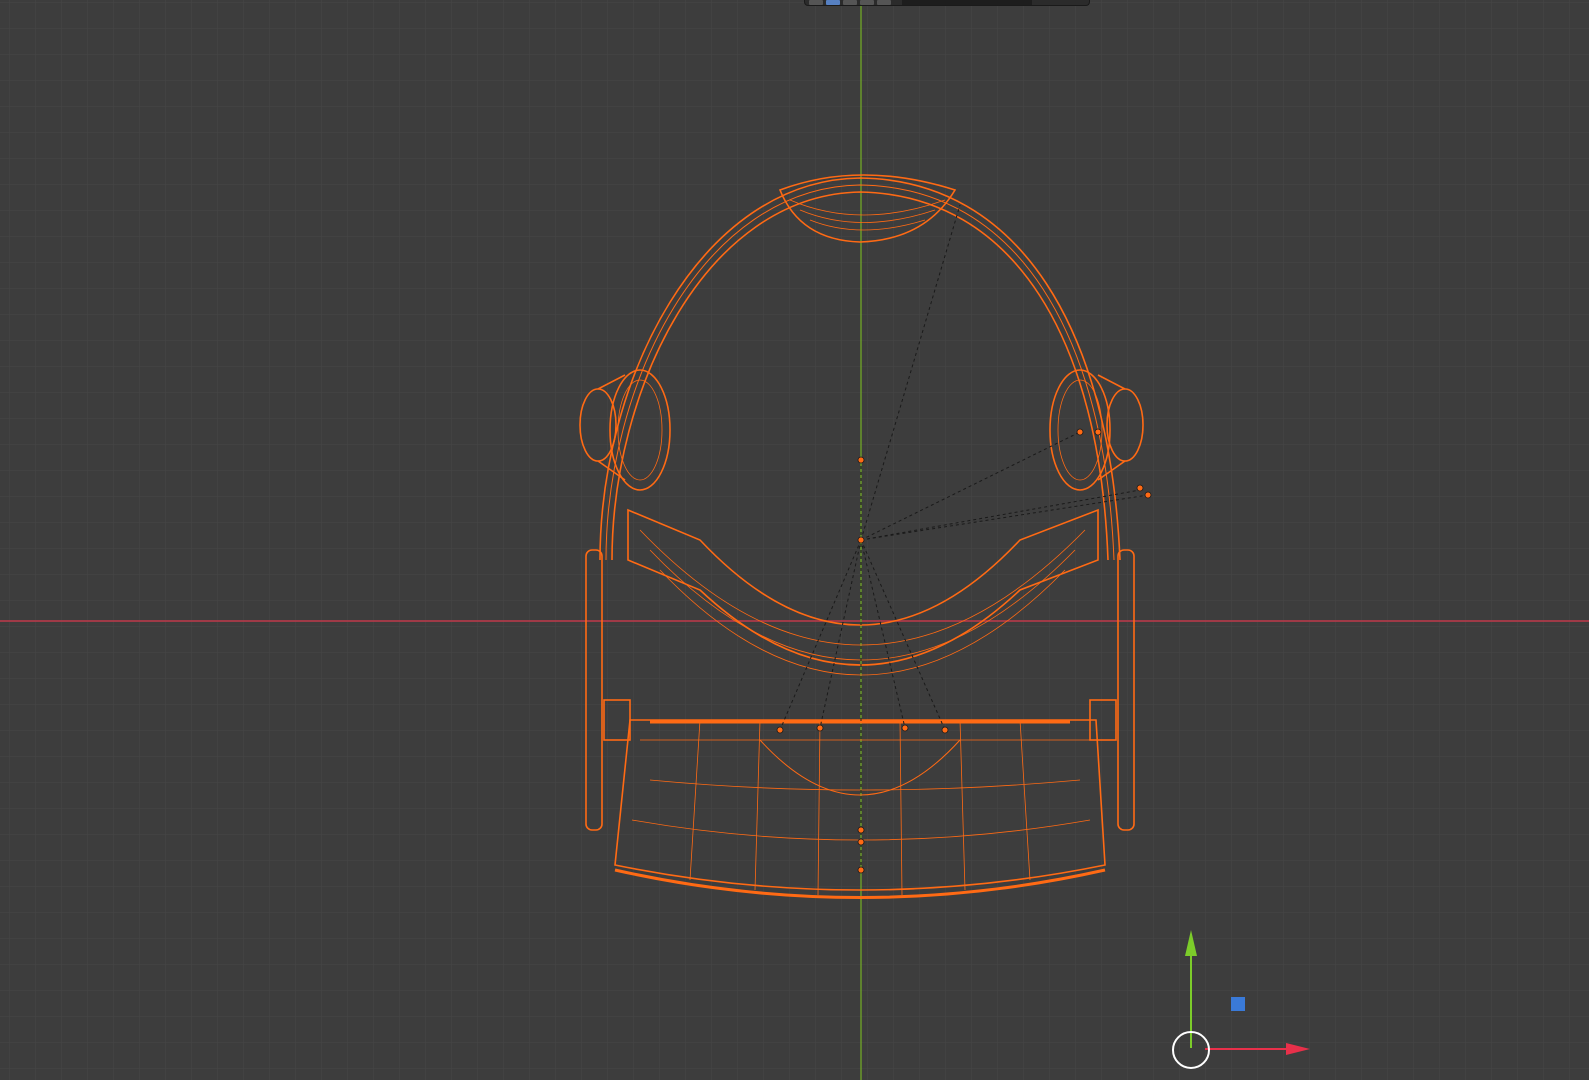 This screenshot has width=1589, height=1080. What do you see at coordinates (1238, 1004) in the screenshot?
I see `square-icon` at bounding box center [1238, 1004].